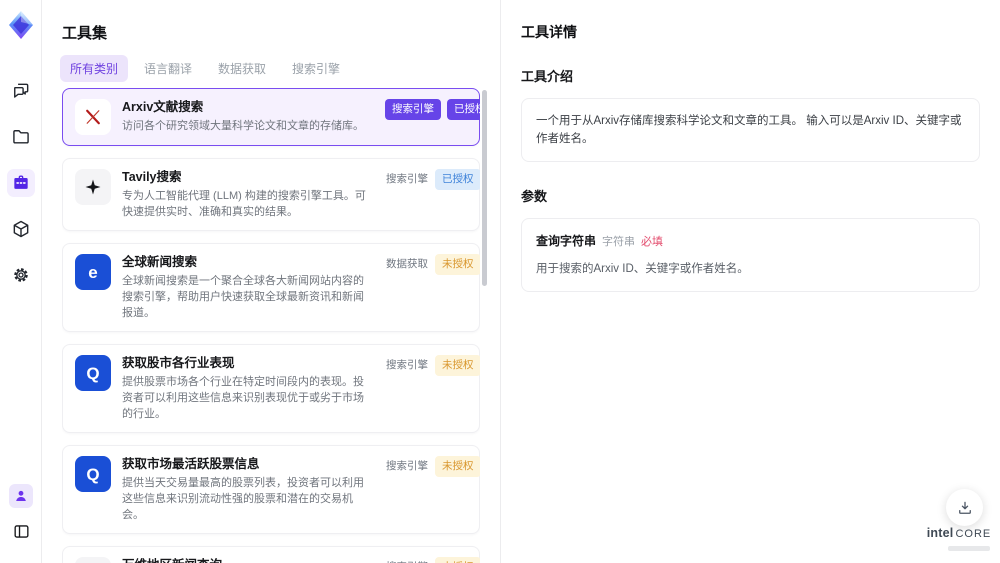 This screenshot has height=563, width=1000. I want to click on category-tab-2: 数据获取, so click(242, 68).